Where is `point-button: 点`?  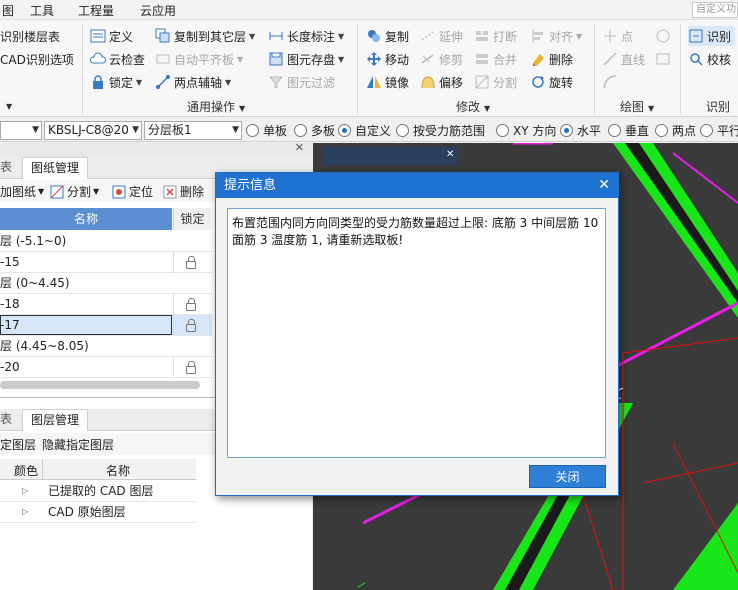
point-button: 点 is located at coordinates (617, 36).